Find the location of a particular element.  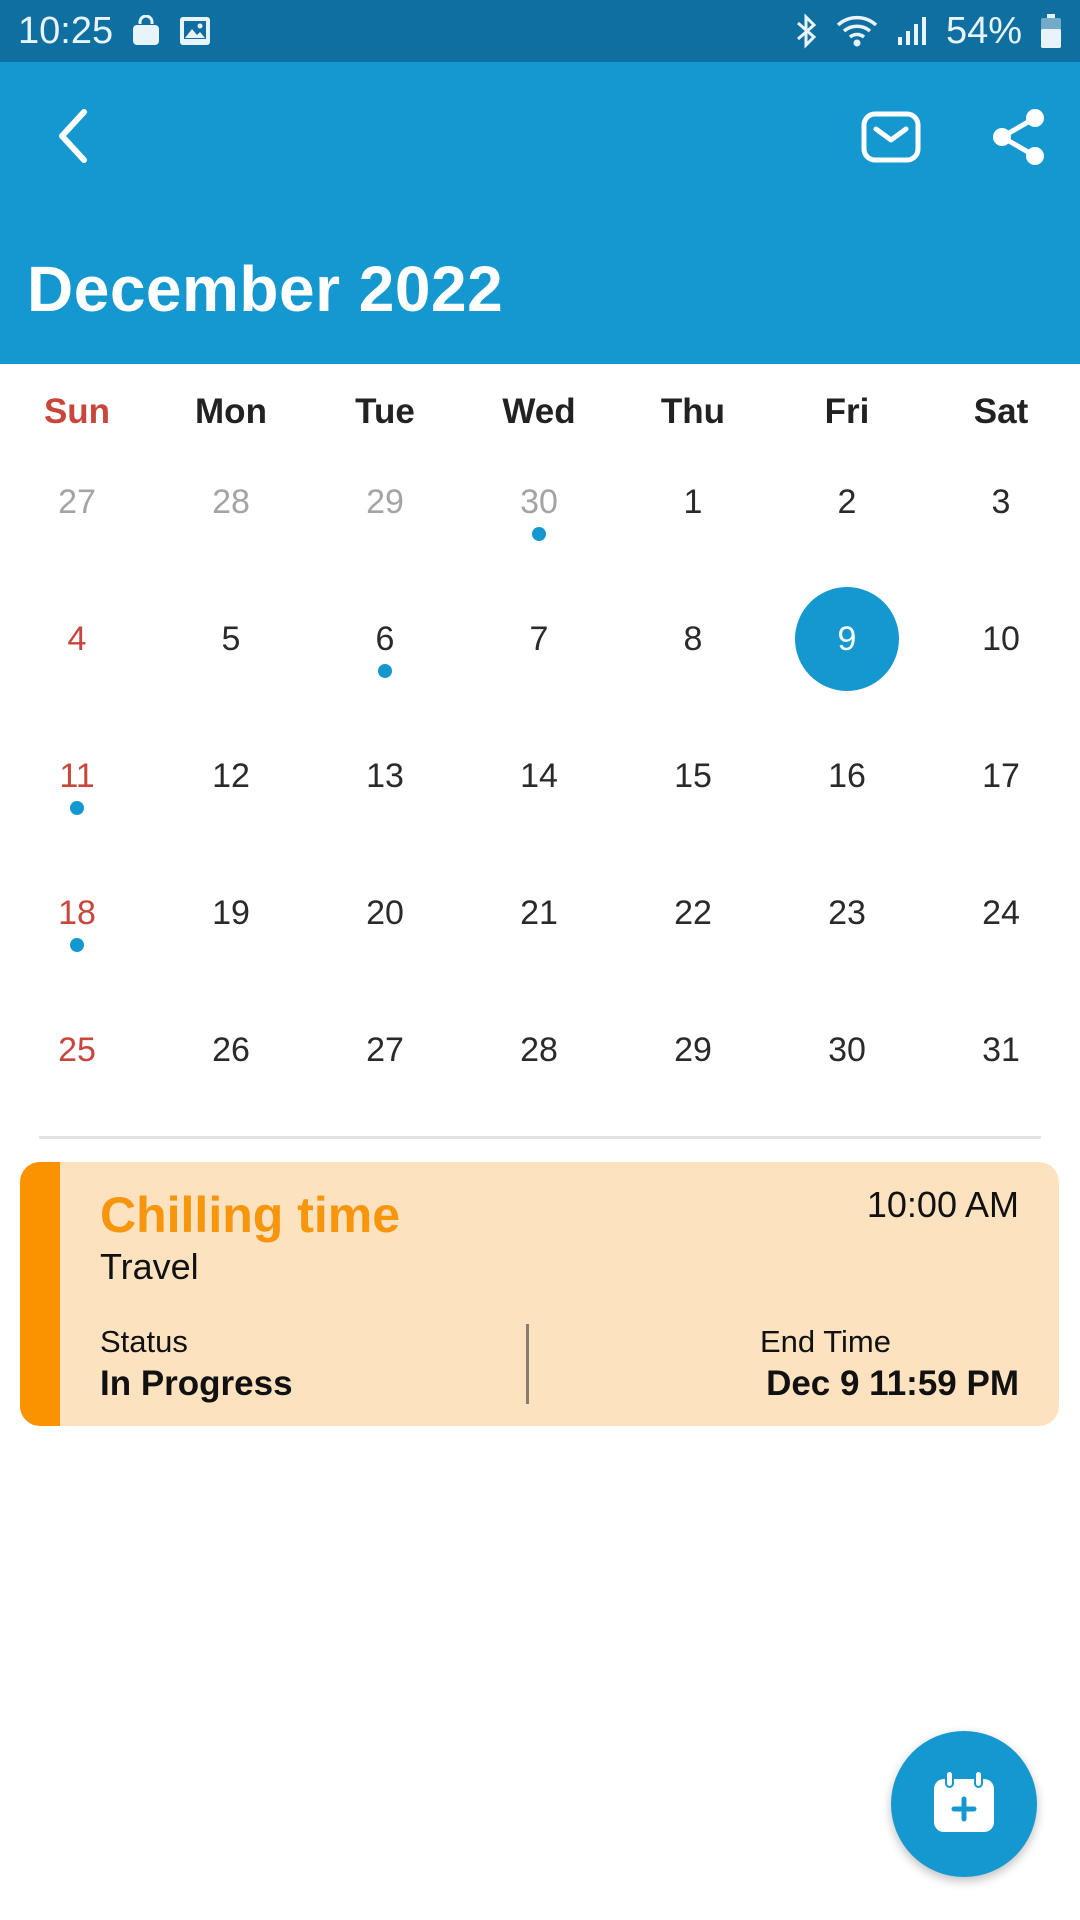

calendar-day: 19 is located at coordinates (231, 931).